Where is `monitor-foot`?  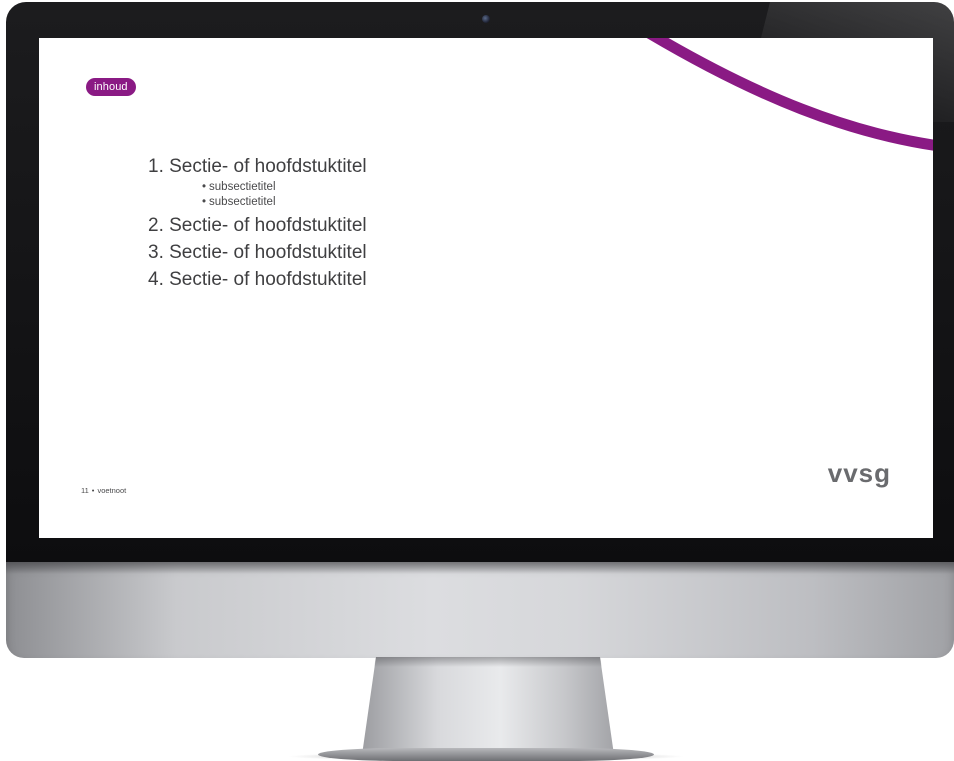 monitor-foot is located at coordinates (486, 754).